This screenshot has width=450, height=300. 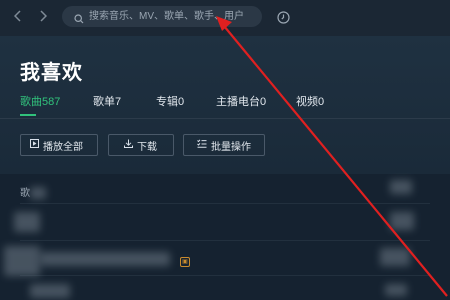 I want to click on clock-icon, so click(x=283, y=17).